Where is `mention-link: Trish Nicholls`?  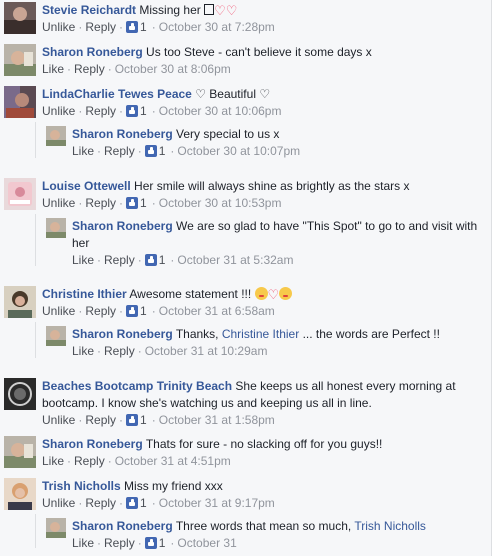 mention-link: Trish Nicholls is located at coordinates (390, 526).